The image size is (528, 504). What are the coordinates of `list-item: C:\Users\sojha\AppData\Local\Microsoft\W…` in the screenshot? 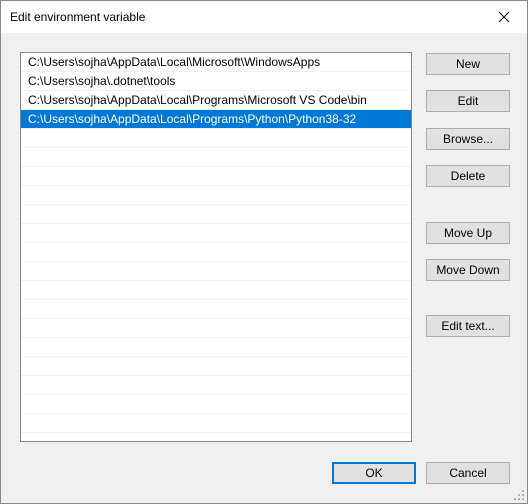 It's located at (216, 62).